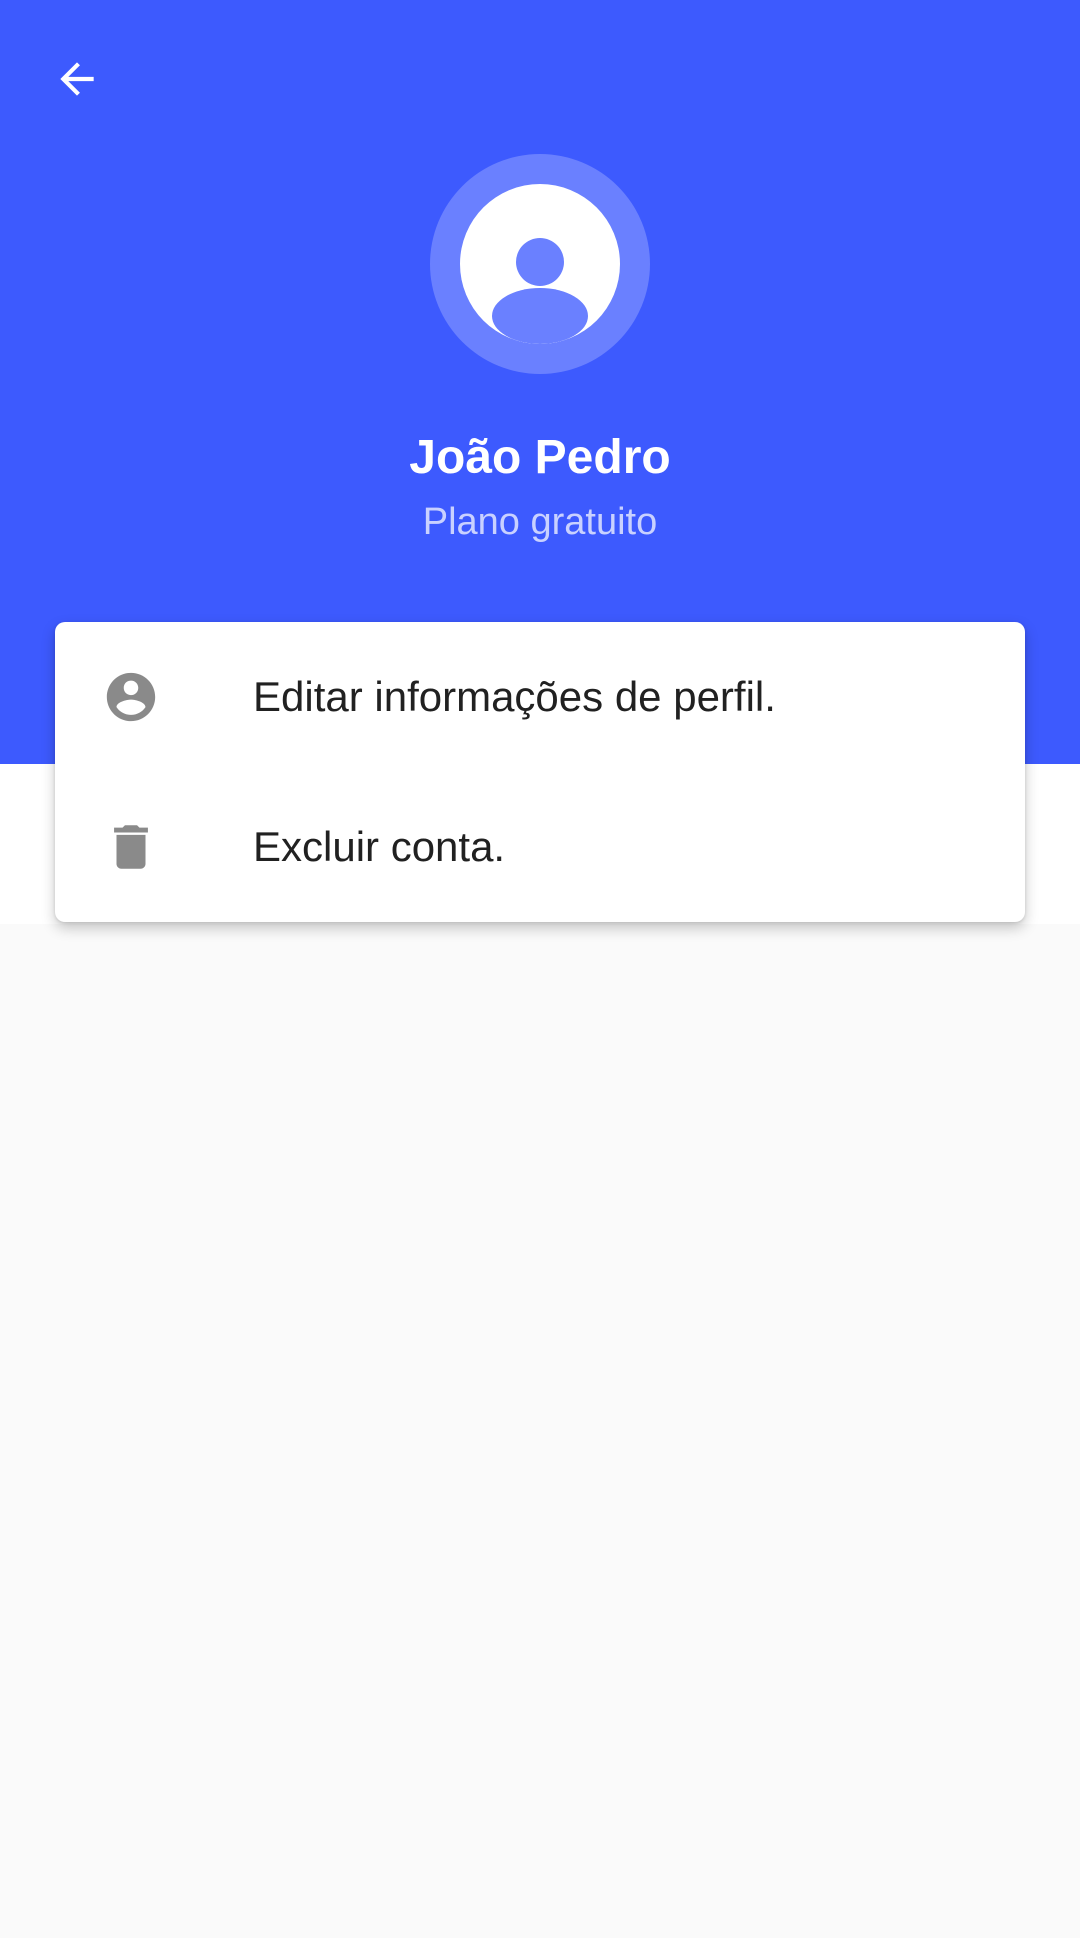  I want to click on back-button, so click(77, 79).